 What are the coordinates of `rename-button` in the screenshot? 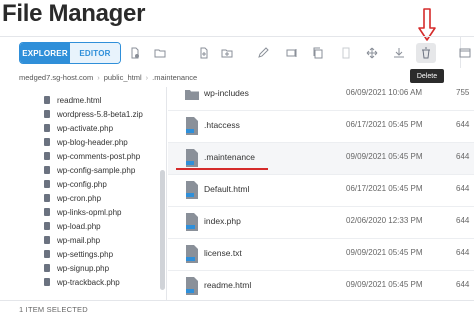 It's located at (292, 53).